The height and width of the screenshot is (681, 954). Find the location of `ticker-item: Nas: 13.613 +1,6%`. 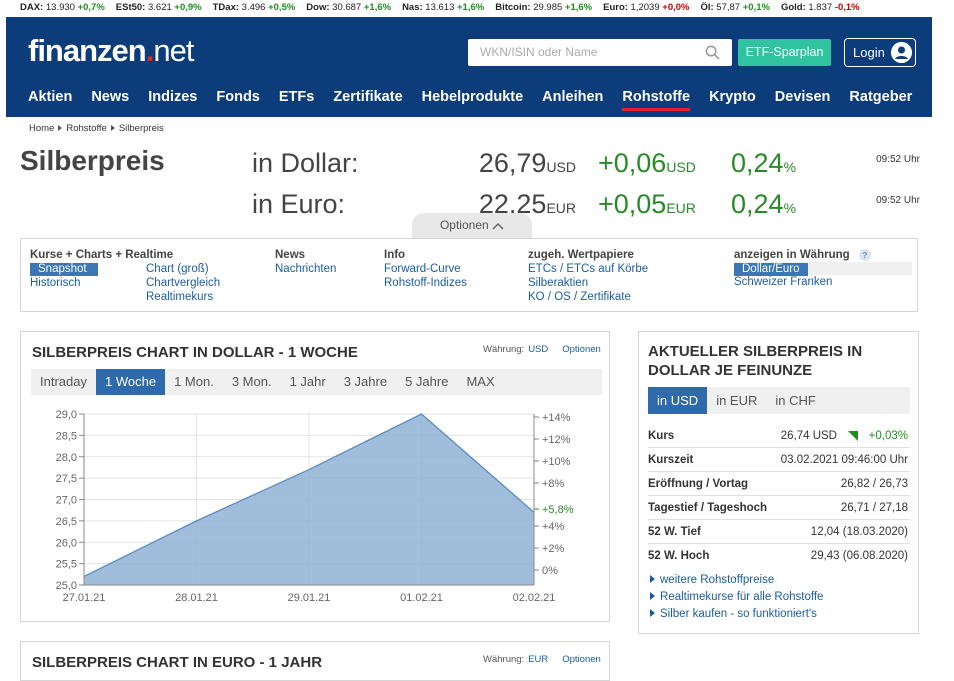

ticker-item: Nas: 13.613 +1,6% is located at coordinates (443, 7).